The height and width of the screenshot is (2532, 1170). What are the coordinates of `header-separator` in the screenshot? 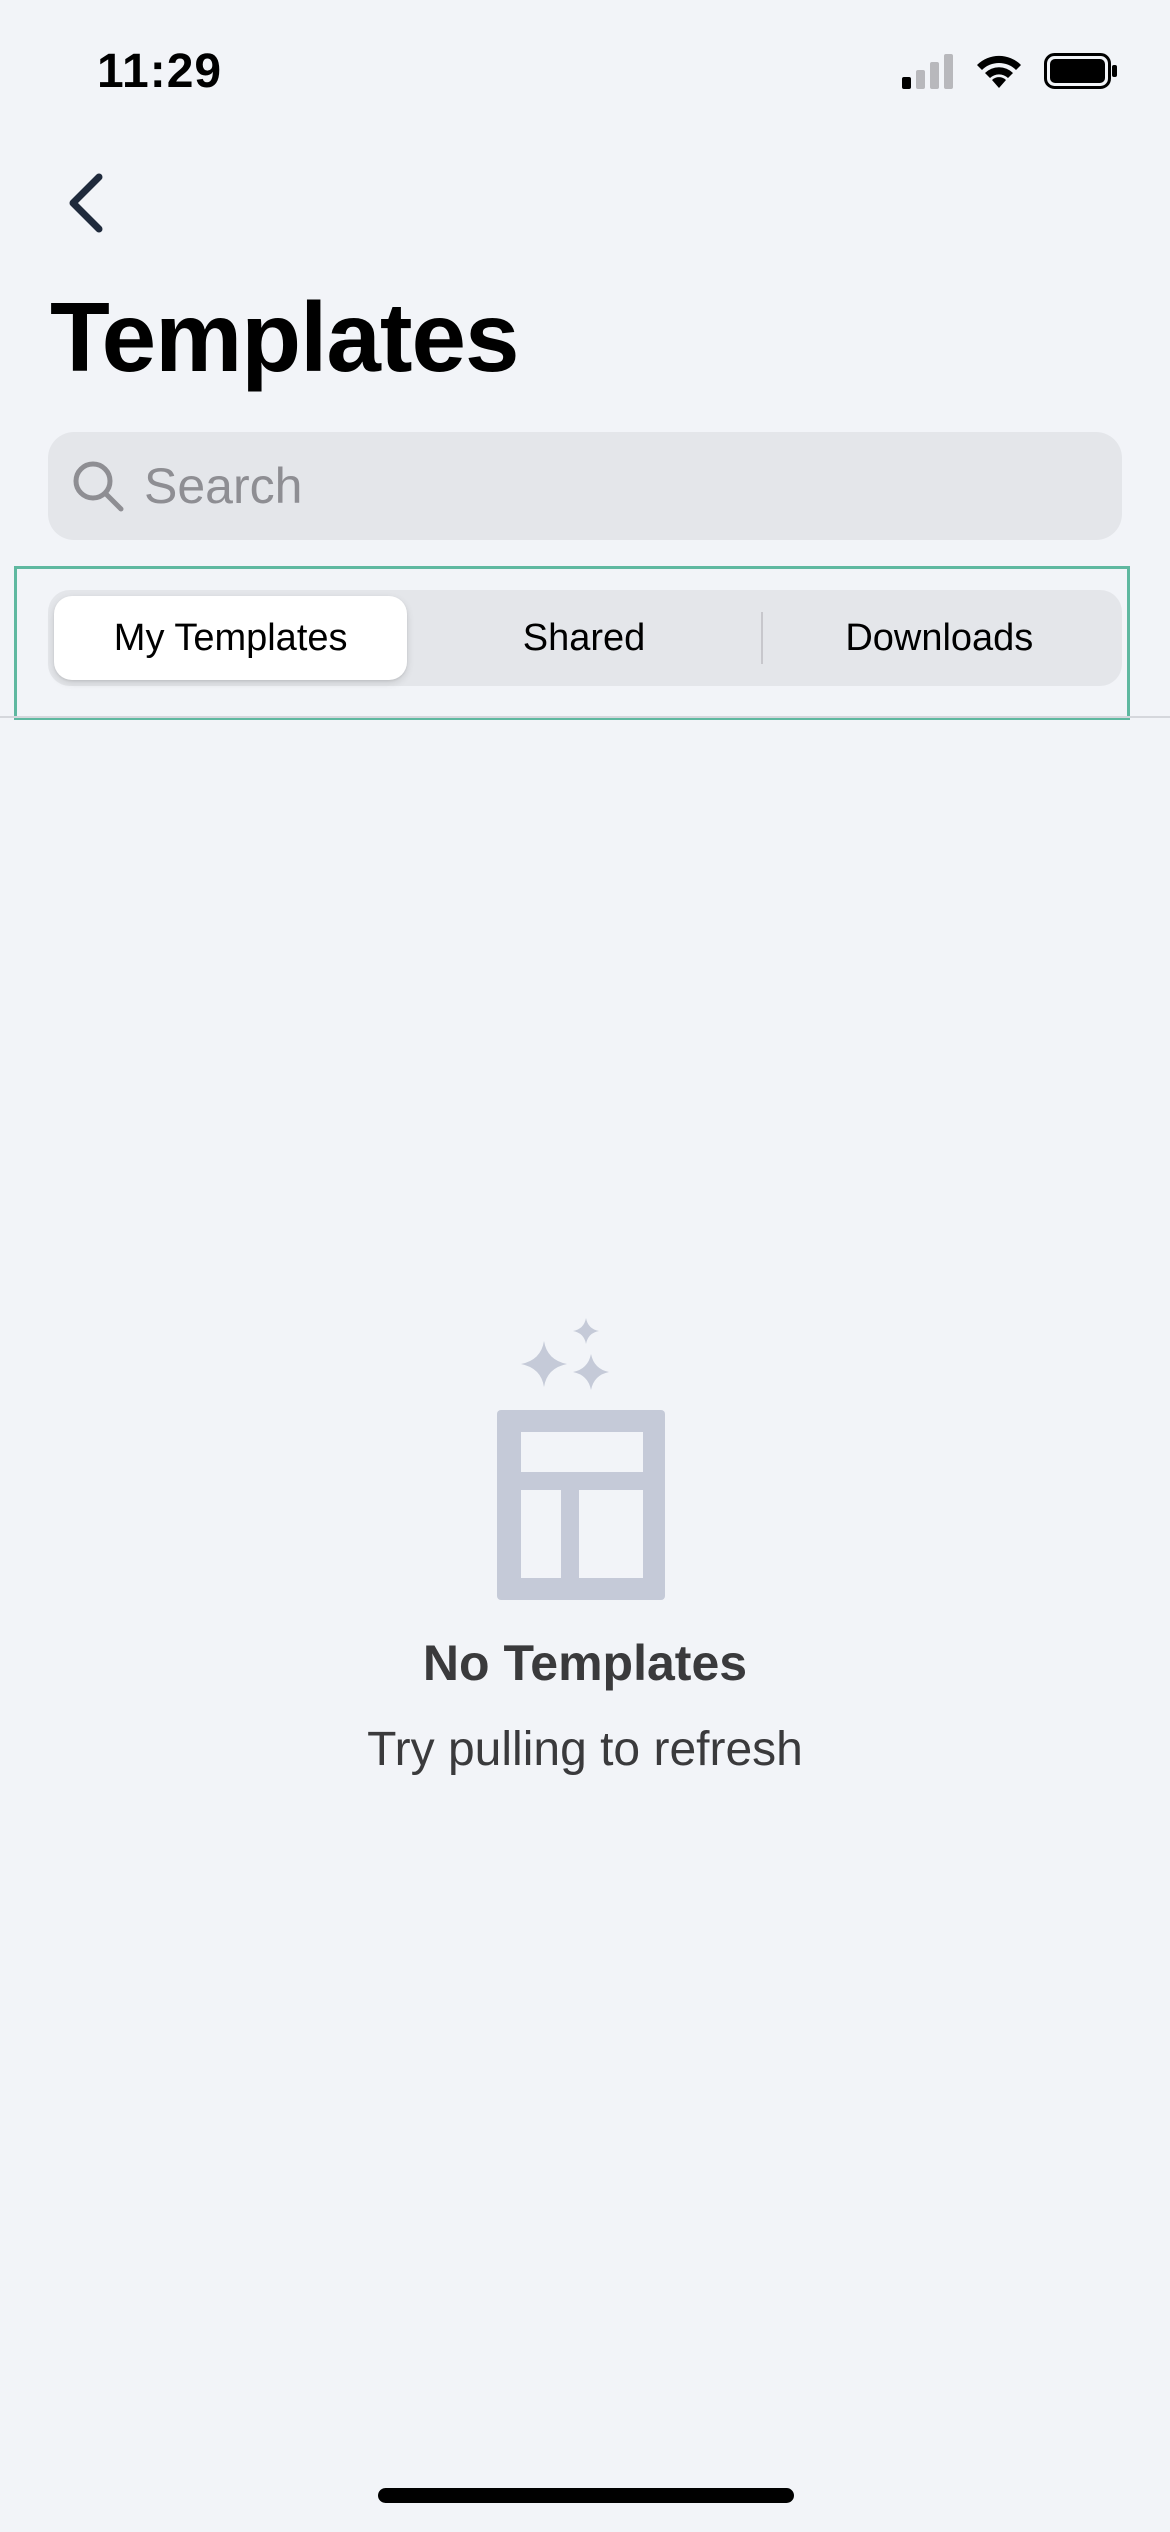 It's located at (585, 717).